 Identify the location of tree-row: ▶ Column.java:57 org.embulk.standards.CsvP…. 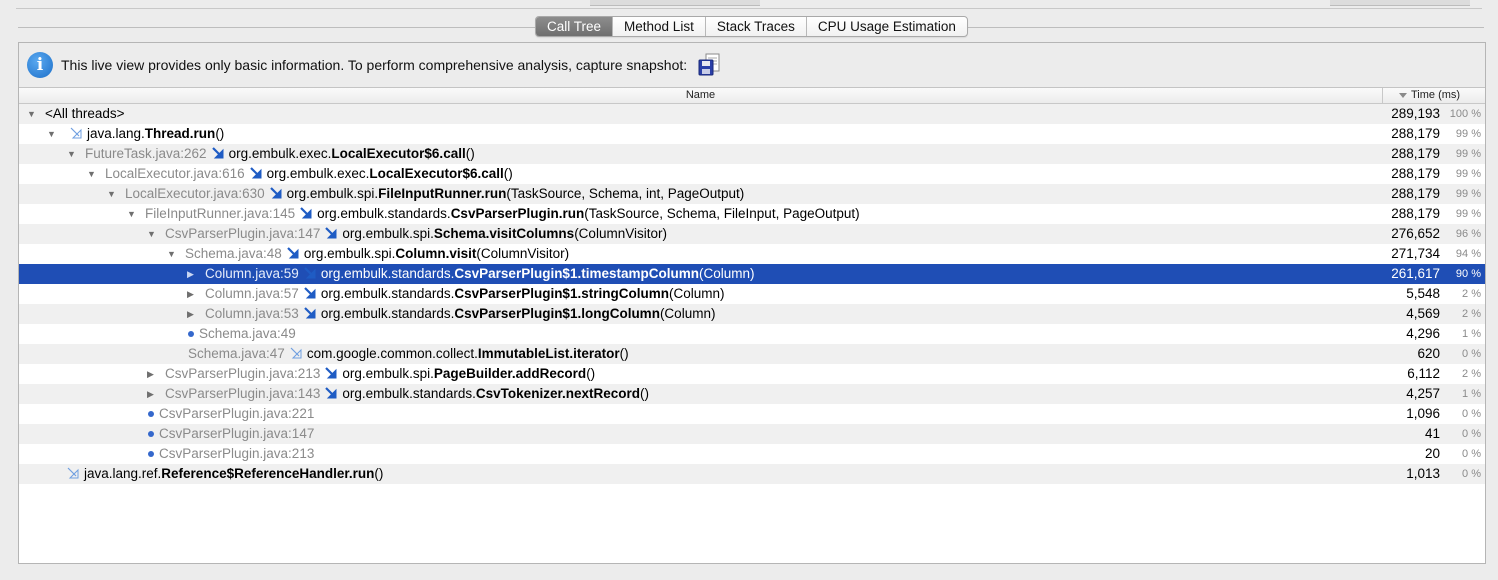
(752, 294).